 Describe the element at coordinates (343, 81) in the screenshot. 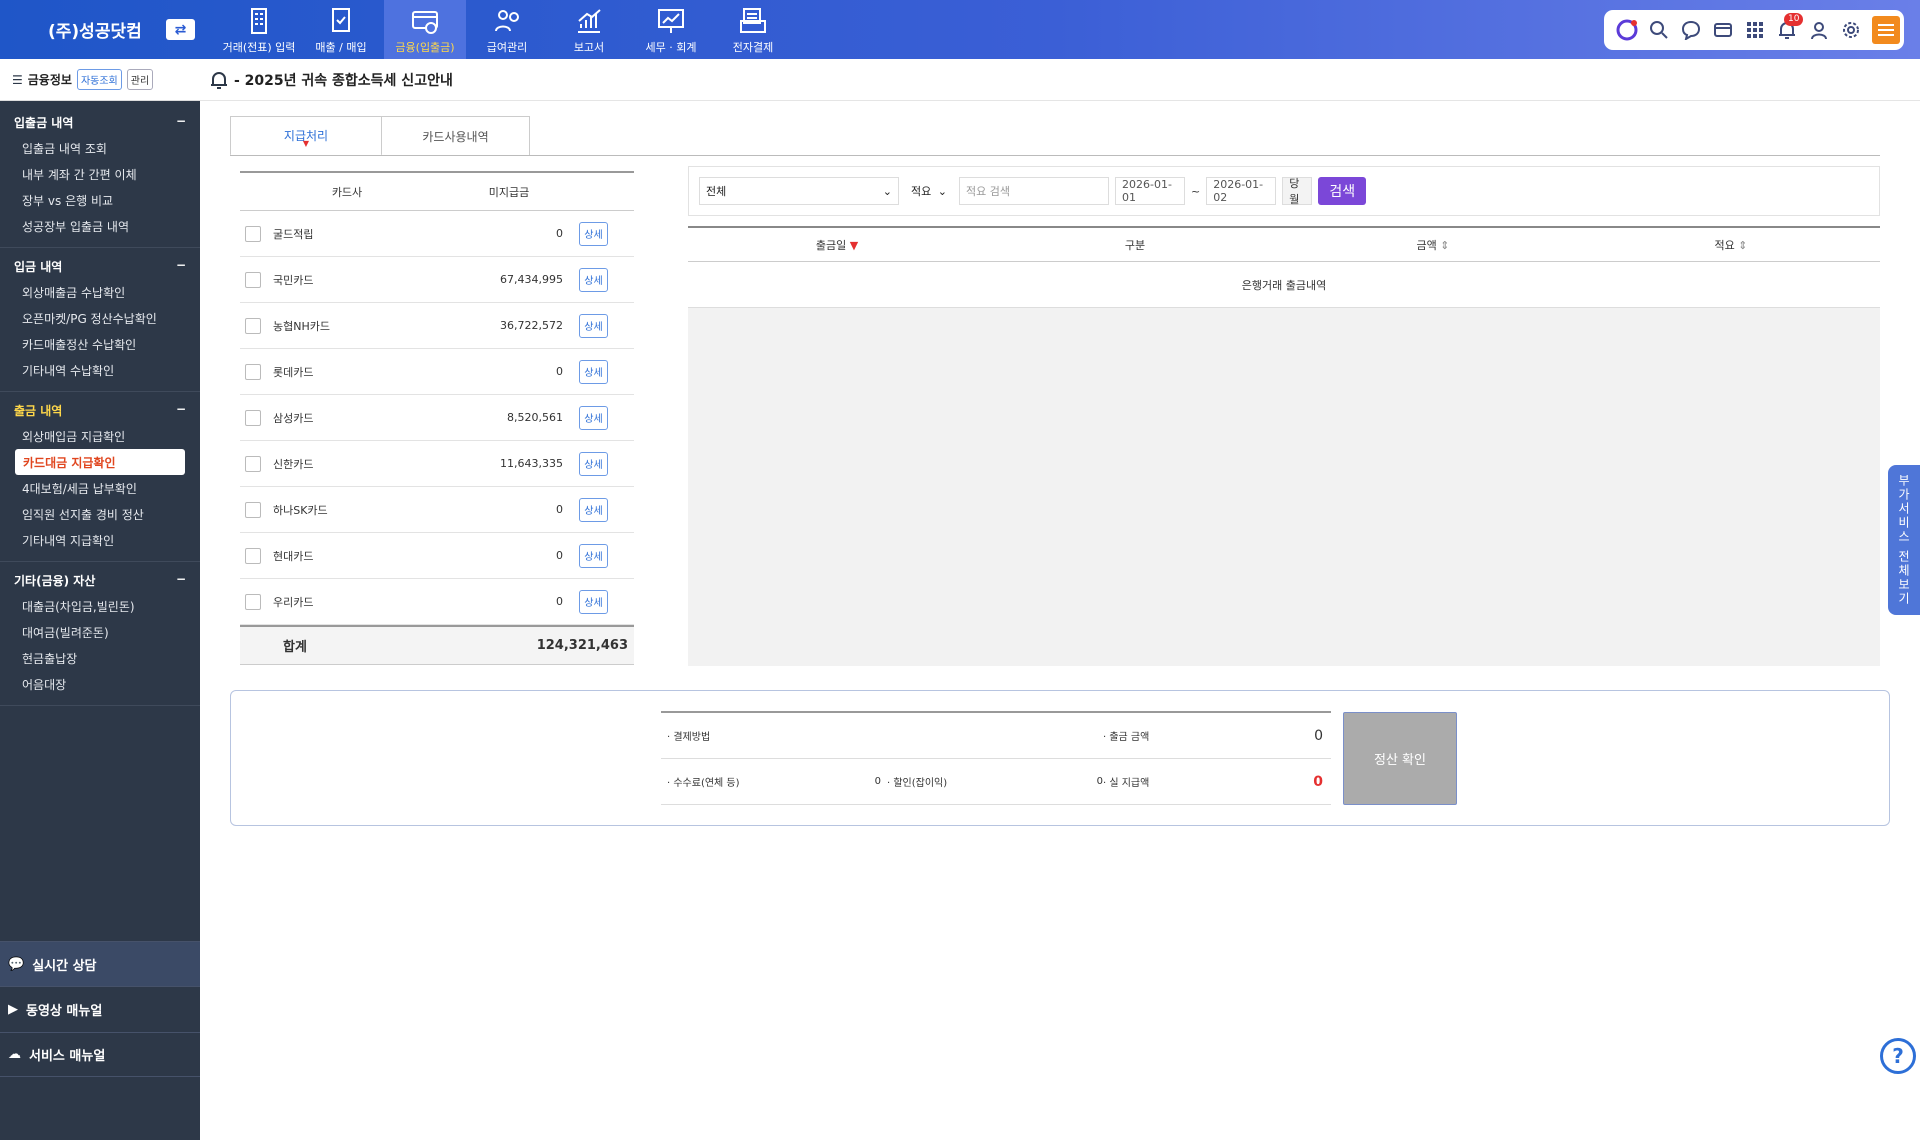

I see `notice-text: - 2025년 귀속 종합소득세 신고안내` at that location.